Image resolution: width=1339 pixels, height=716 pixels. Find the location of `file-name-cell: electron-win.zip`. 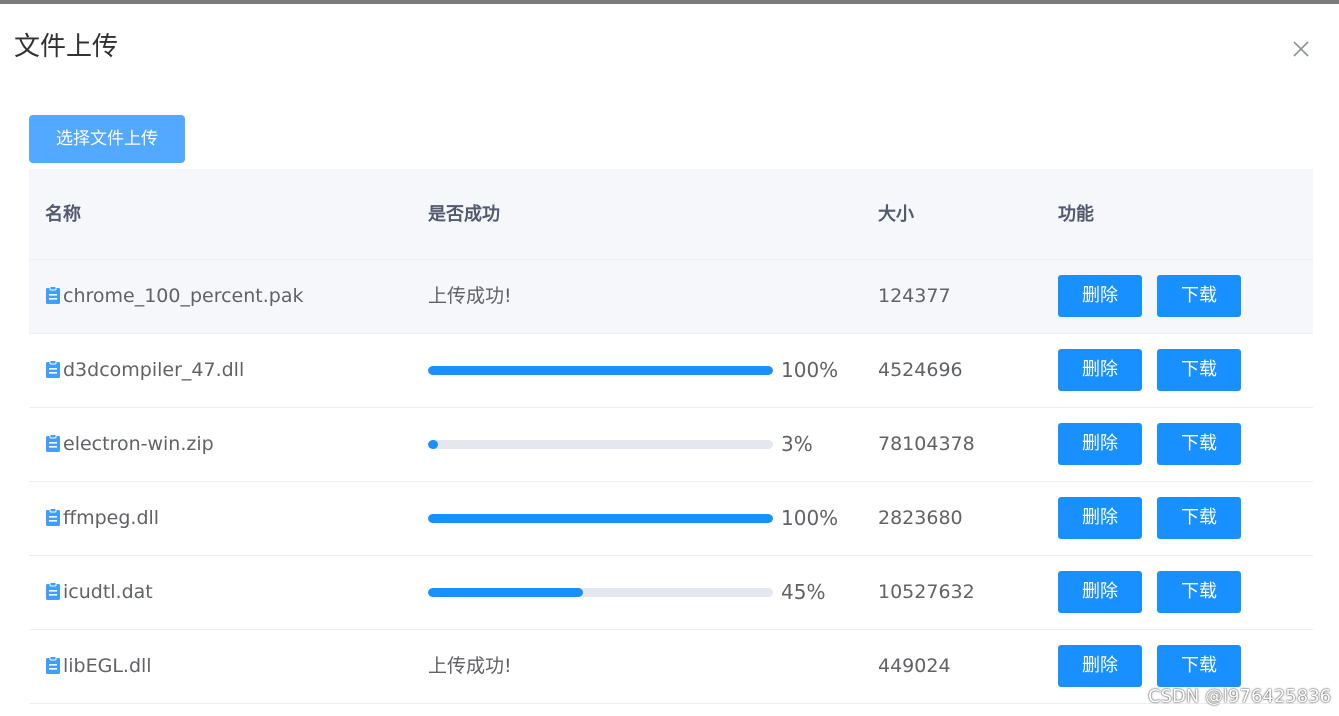

file-name-cell: electron-win.zip is located at coordinates (129, 444).